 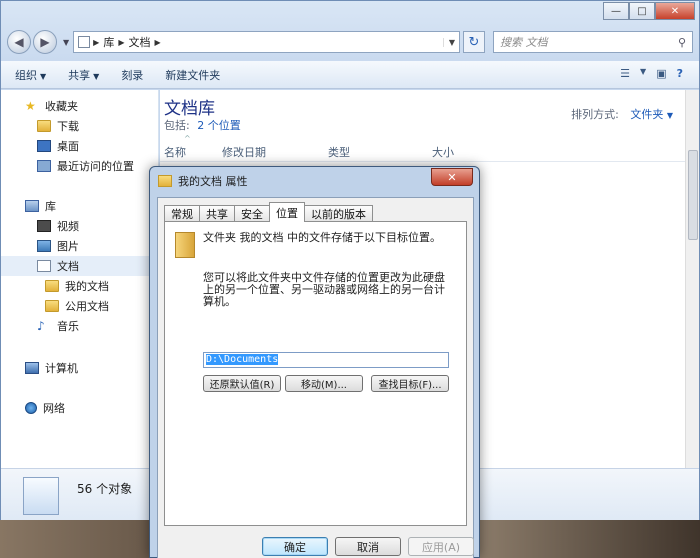 I want to click on apply-button: 应用(A), so click(x=441, y=546).